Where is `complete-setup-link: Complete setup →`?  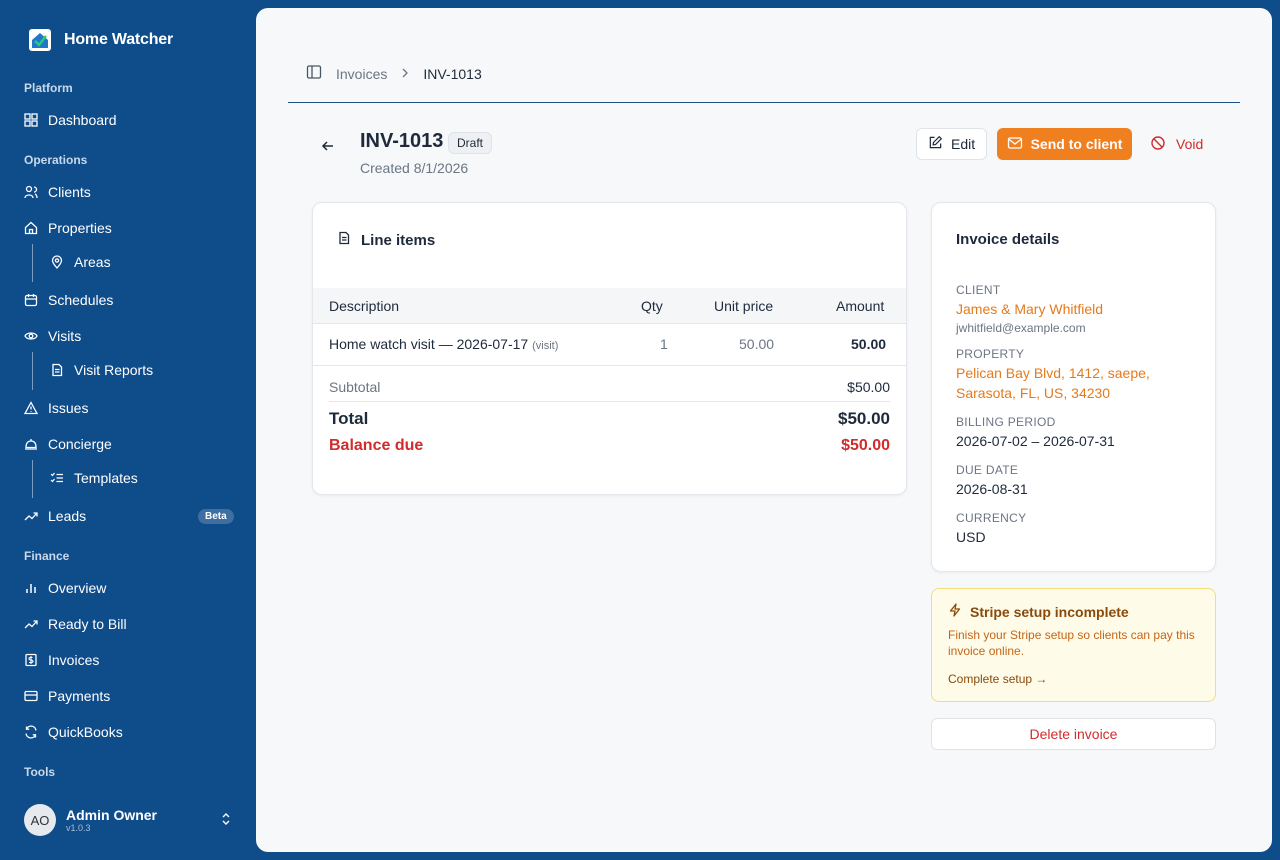
complete-setup-link: Complete setup → is located at coordinates (997, 679).